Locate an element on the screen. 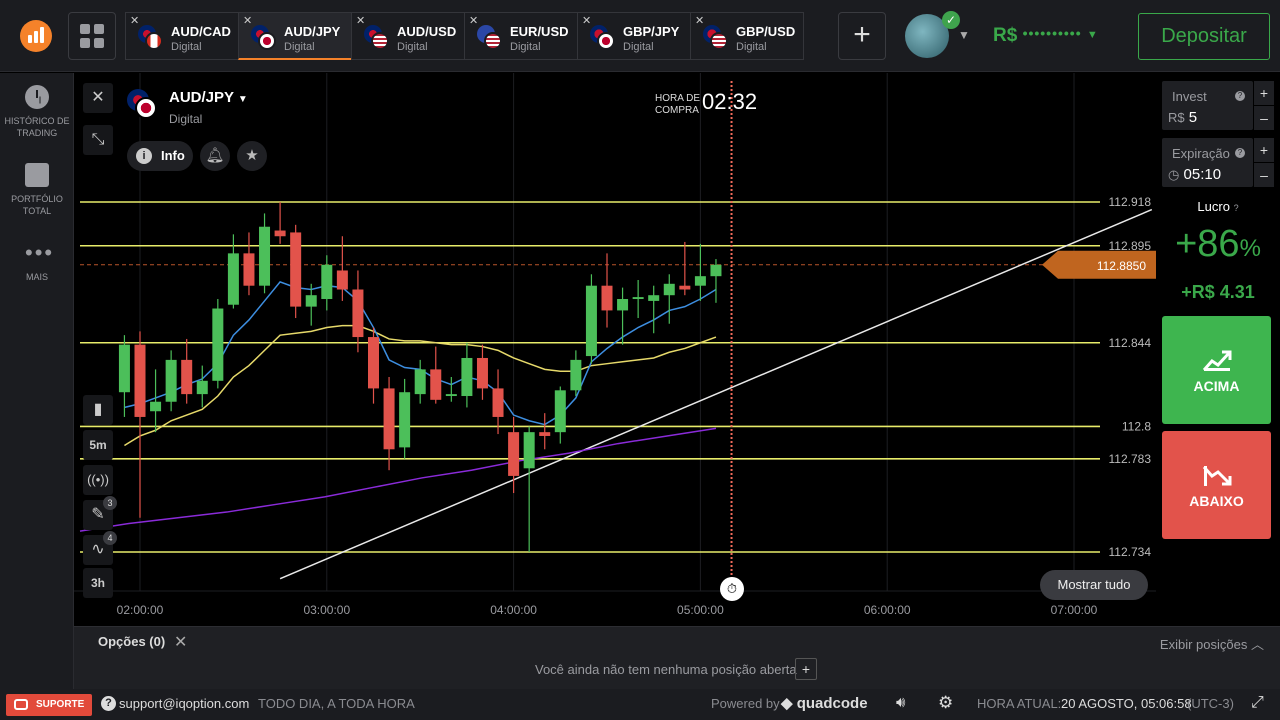  flag-au-jp-icon is located at coordinates (142, 104).